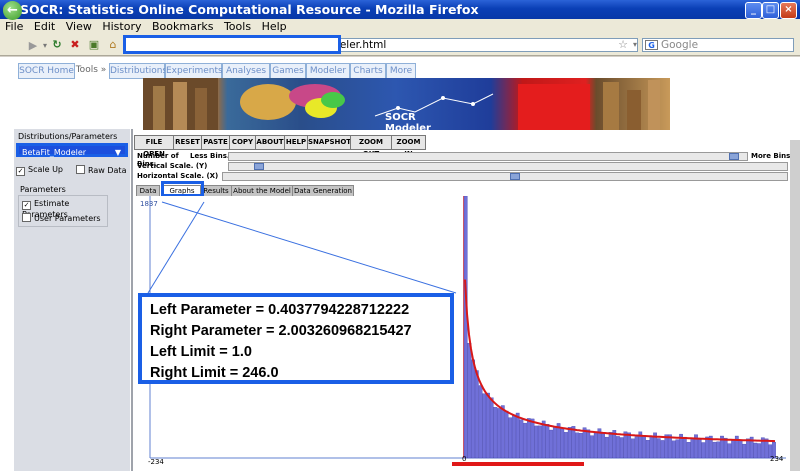  What do you see at coordinates (72, 150) in the screenshot?
I see `distribution-select: BetaFit_Modeler ▼` at bounding box center [72, 150].